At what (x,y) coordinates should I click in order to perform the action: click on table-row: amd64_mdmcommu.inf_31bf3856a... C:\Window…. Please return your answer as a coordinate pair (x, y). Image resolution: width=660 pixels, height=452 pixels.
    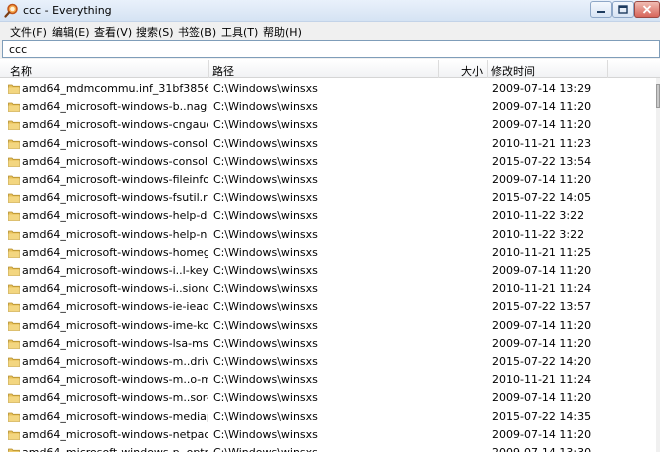
    Looking at the image, I should click on (328, 89).